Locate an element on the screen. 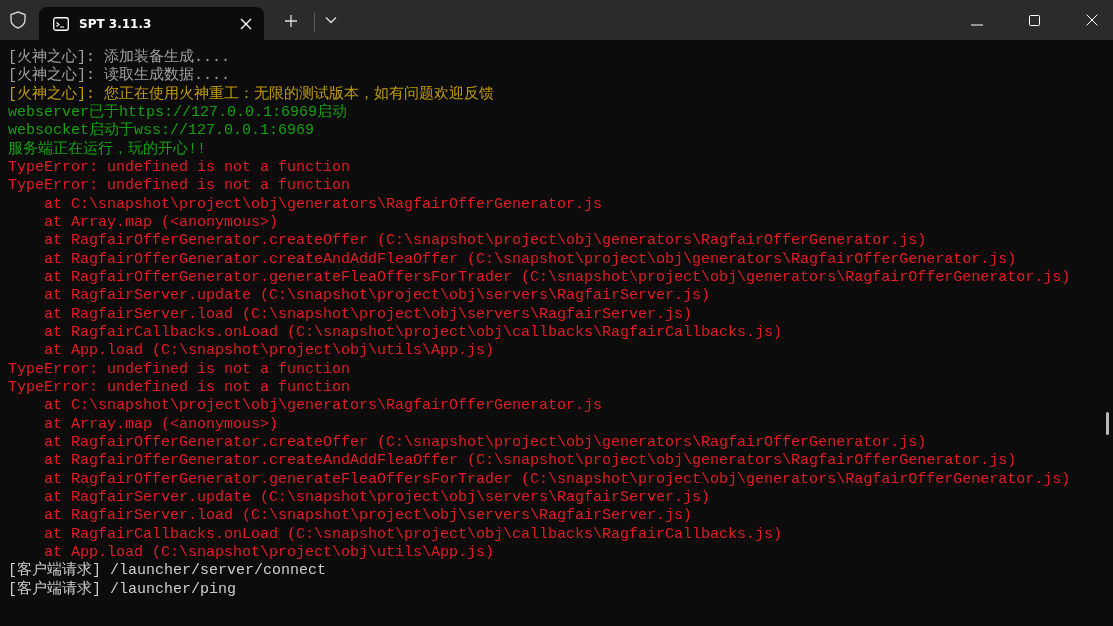 This screenshot has width=1113, height=626. console-line: webserver已于https://127.0.0.1:6969启动 is located at coordinates (178, 112).